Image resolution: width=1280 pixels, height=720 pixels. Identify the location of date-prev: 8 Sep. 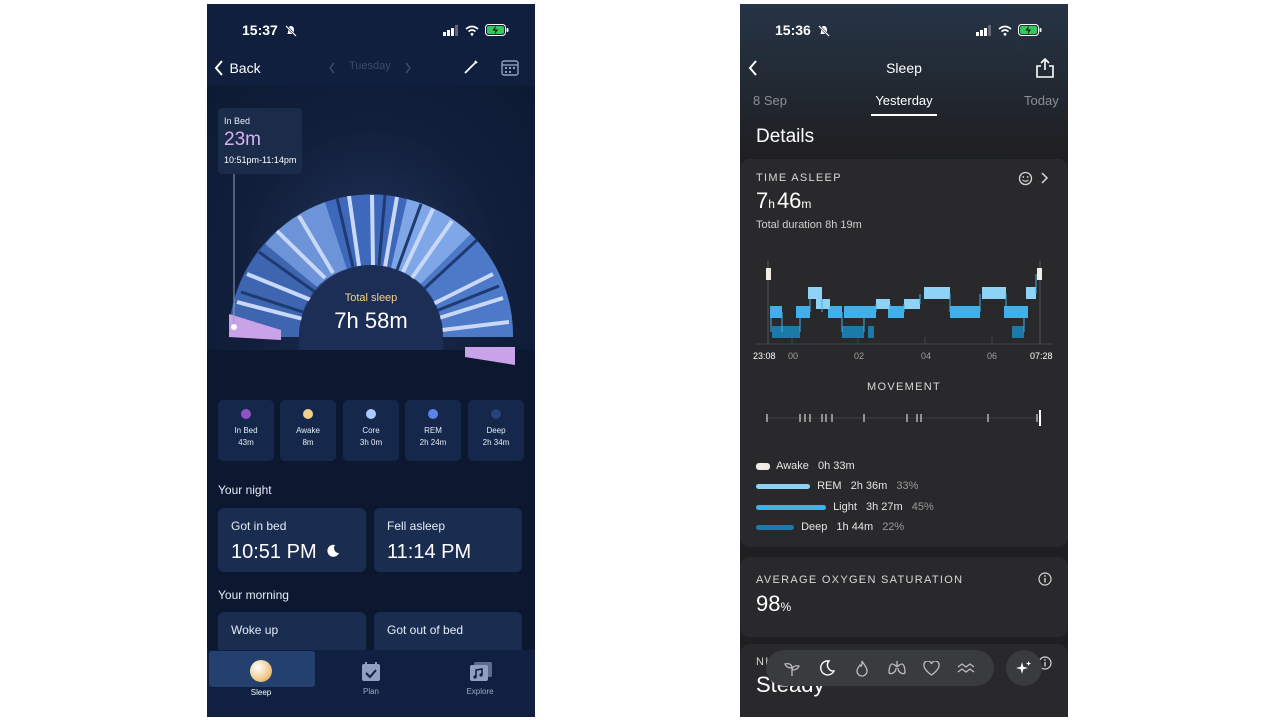
(770, 100).